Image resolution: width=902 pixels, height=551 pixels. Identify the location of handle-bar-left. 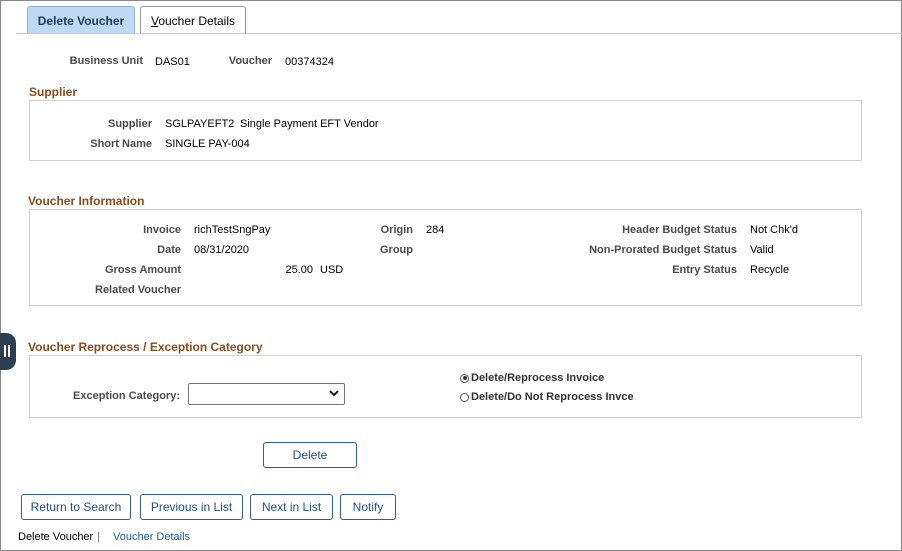
(5, 351).